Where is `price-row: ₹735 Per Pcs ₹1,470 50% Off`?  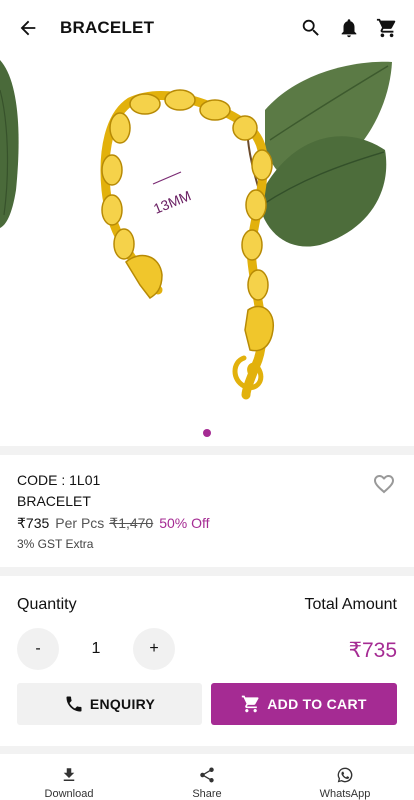 price-row: ₹735 Per Pcs ₹1,470 50% Off is located at coordinates (207, 523).